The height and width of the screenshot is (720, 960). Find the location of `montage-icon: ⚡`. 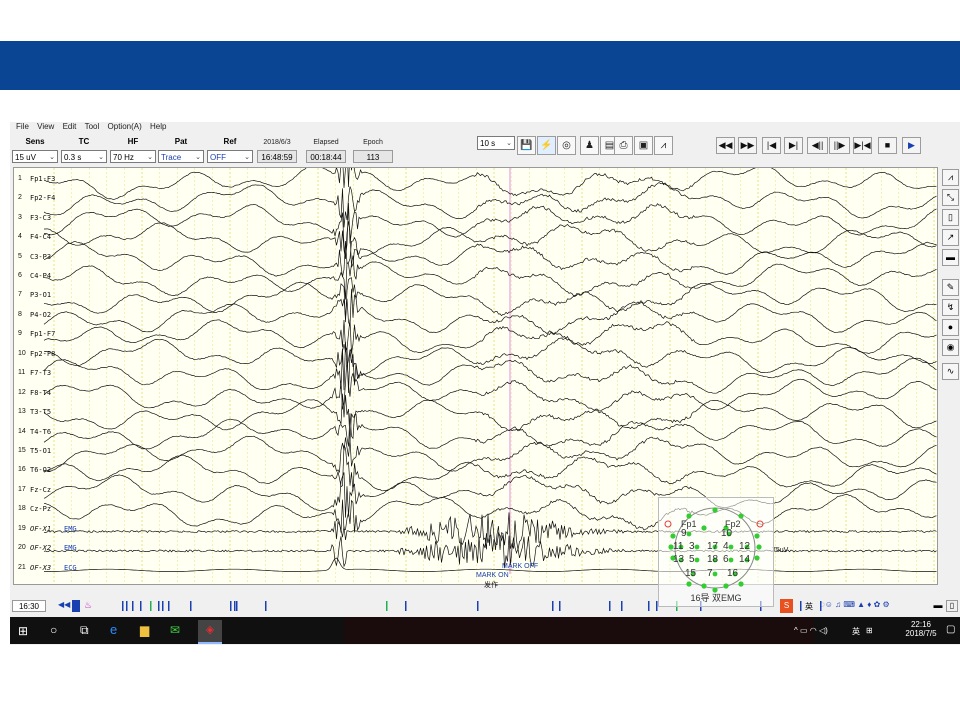

montage-icon: ⚡ is located at coordinates (546, 145).